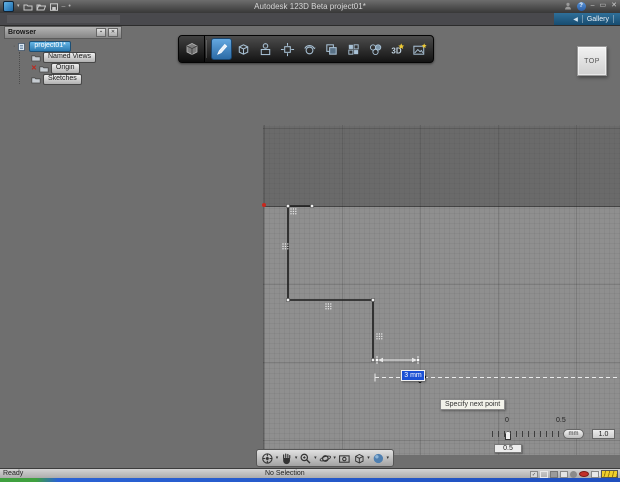  I want to click on maximize-button: ▭, so click(603, 6).